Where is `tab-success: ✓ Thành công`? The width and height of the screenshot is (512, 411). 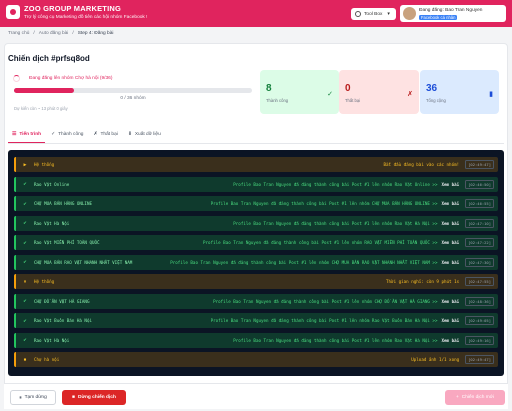 tab-success: ✓ Thành công is located at coordinates (67, 135).